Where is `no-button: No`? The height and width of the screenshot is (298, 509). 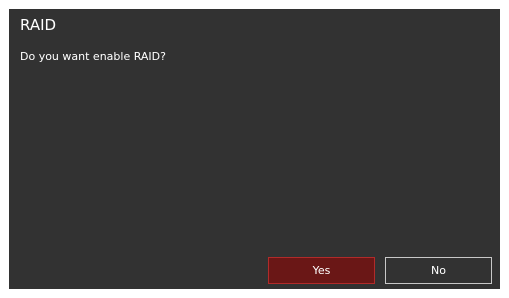 no-button: No is located at coordinates (438, 270).